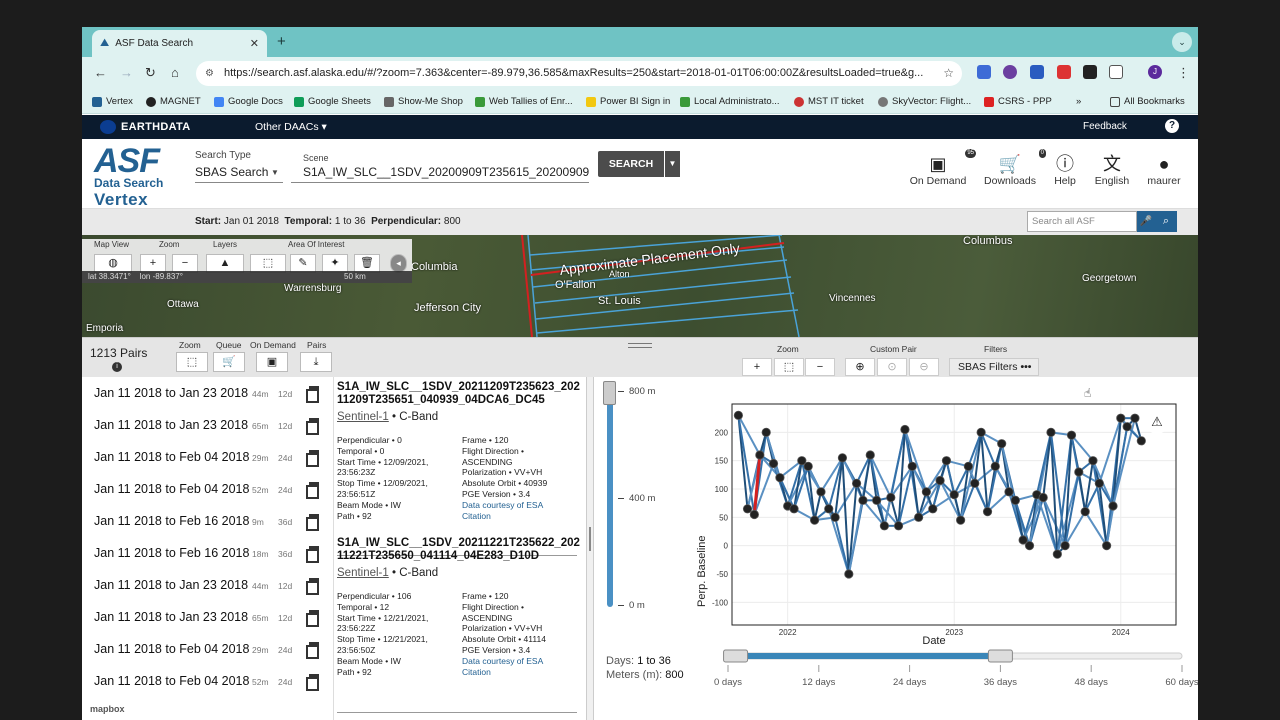 The width and height of the screenshot is (1280, 720). I want to click on panel-resize-handle, so click(640, 345).